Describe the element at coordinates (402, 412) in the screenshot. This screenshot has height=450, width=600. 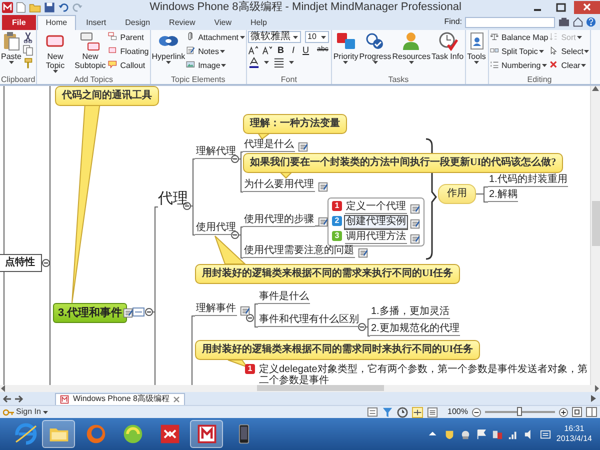
I see `timer-icon` at that location.